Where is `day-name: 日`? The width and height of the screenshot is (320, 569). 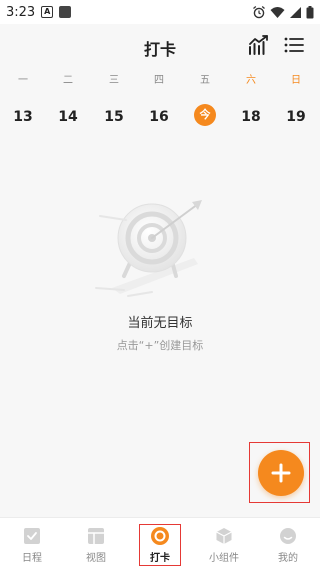 day-name: 日 is located at coordinates (296, 80).